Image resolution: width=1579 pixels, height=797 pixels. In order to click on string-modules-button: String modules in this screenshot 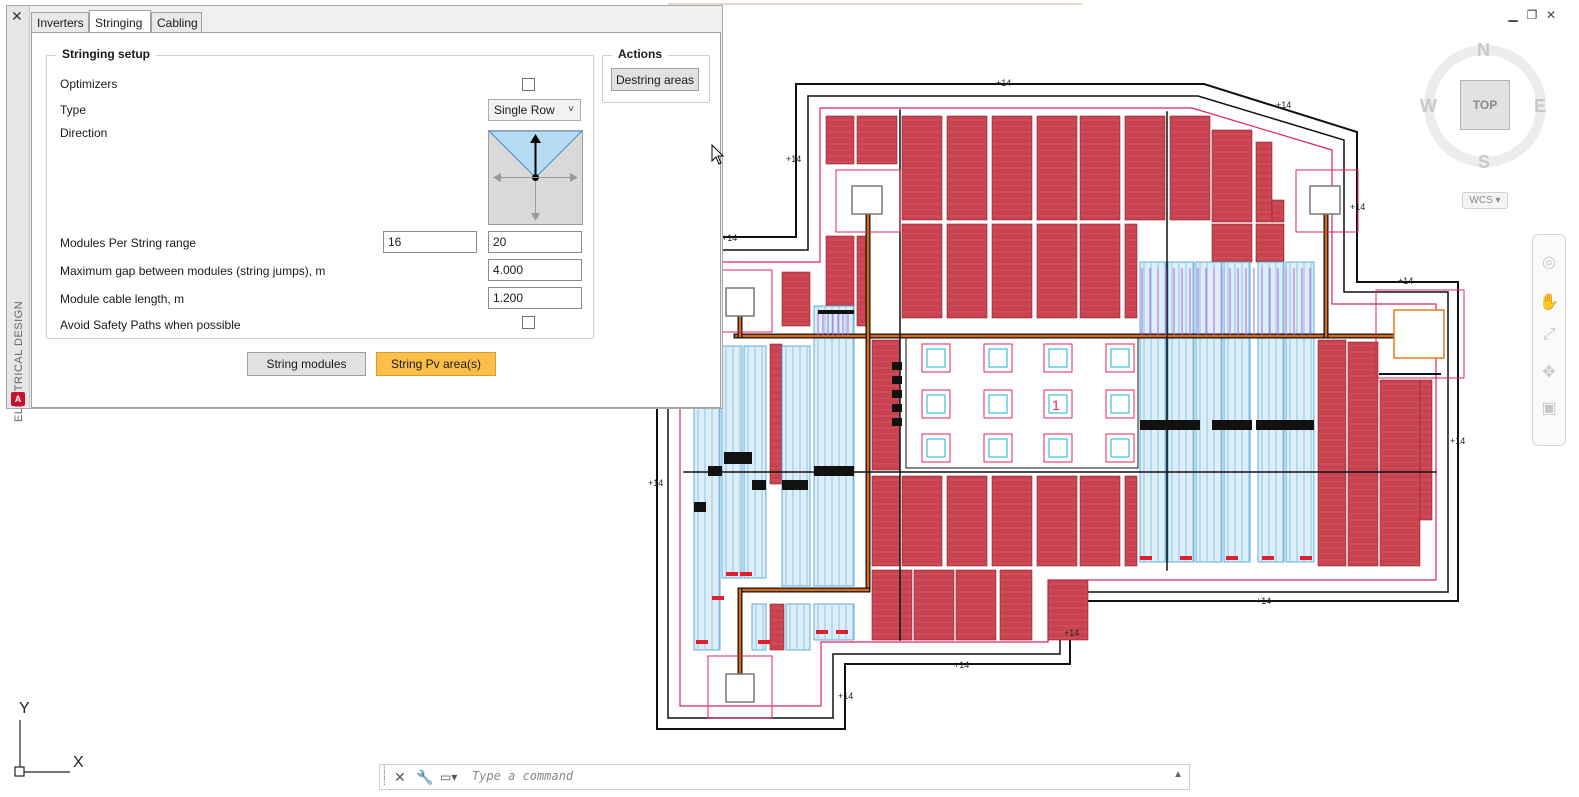, I will do `click(306, 364)`.